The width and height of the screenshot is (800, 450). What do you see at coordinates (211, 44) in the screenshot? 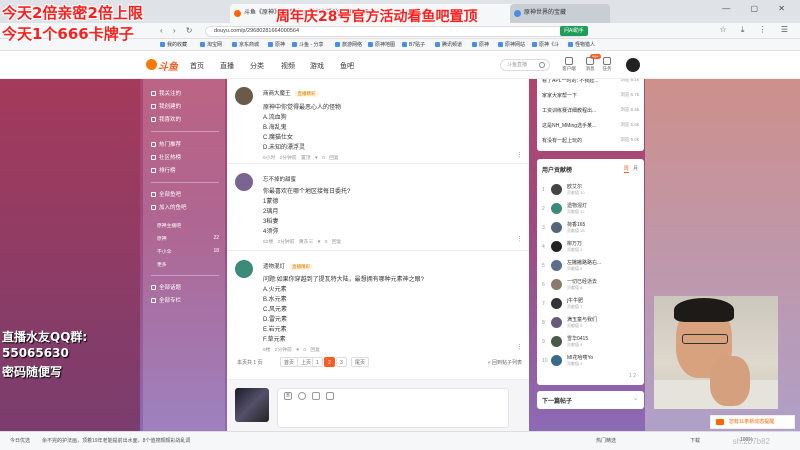
I see `bookmark-item: 淘宝网` at bounding box center [211, 44].